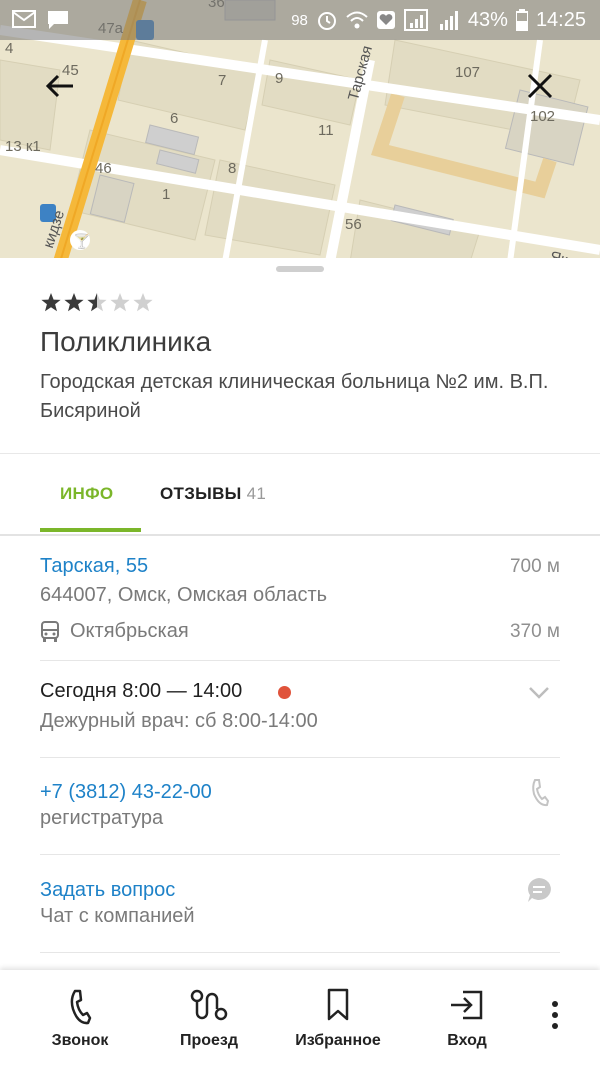 The width and height of the screenshot is (600, 1065). Describe the element at coordinates (90, 530) in the screenshot. I see `active-tab-indicator` at that location.